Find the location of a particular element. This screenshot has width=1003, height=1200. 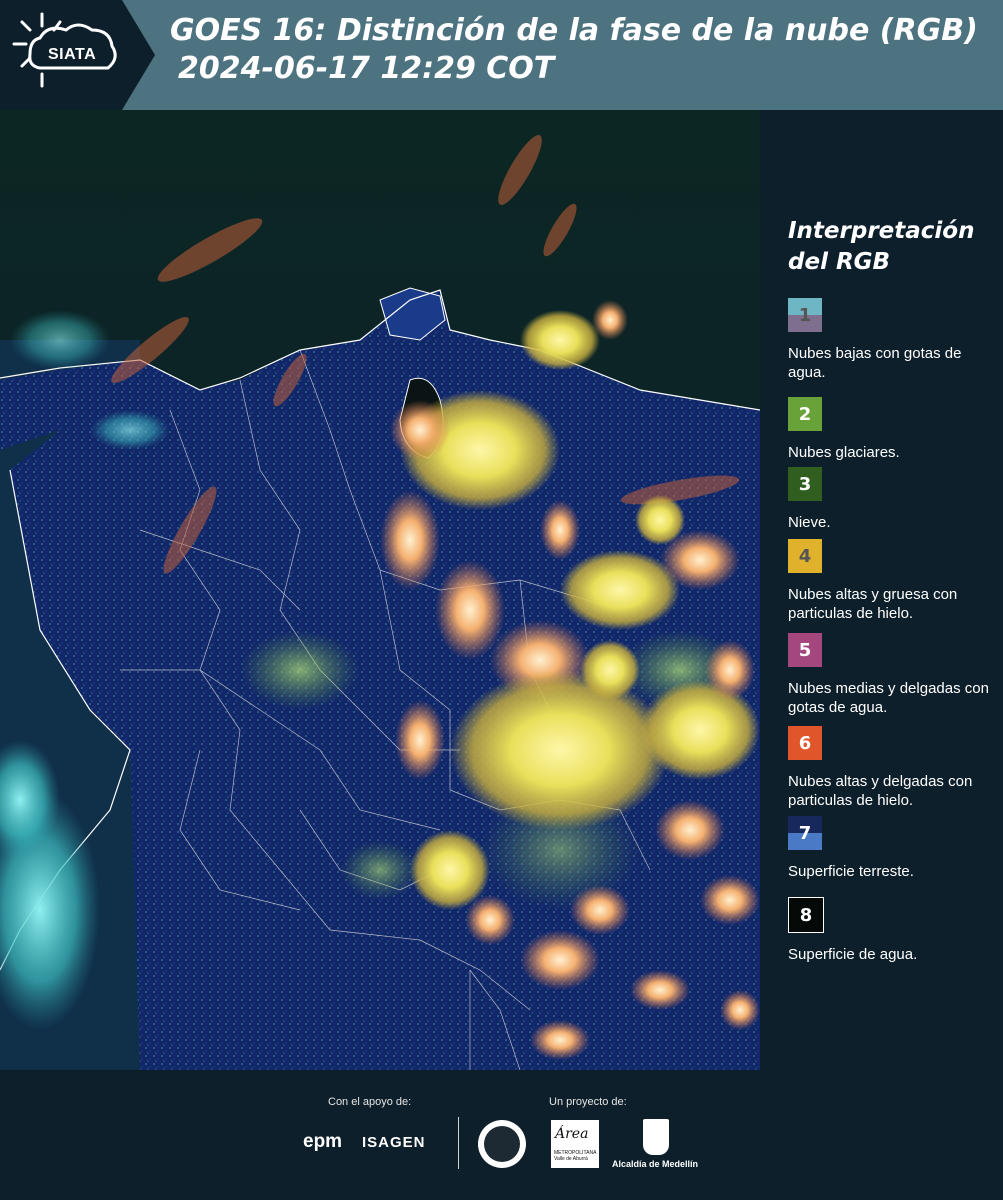

legend-swatch-4: 4 is located at coordinates (805, 556).